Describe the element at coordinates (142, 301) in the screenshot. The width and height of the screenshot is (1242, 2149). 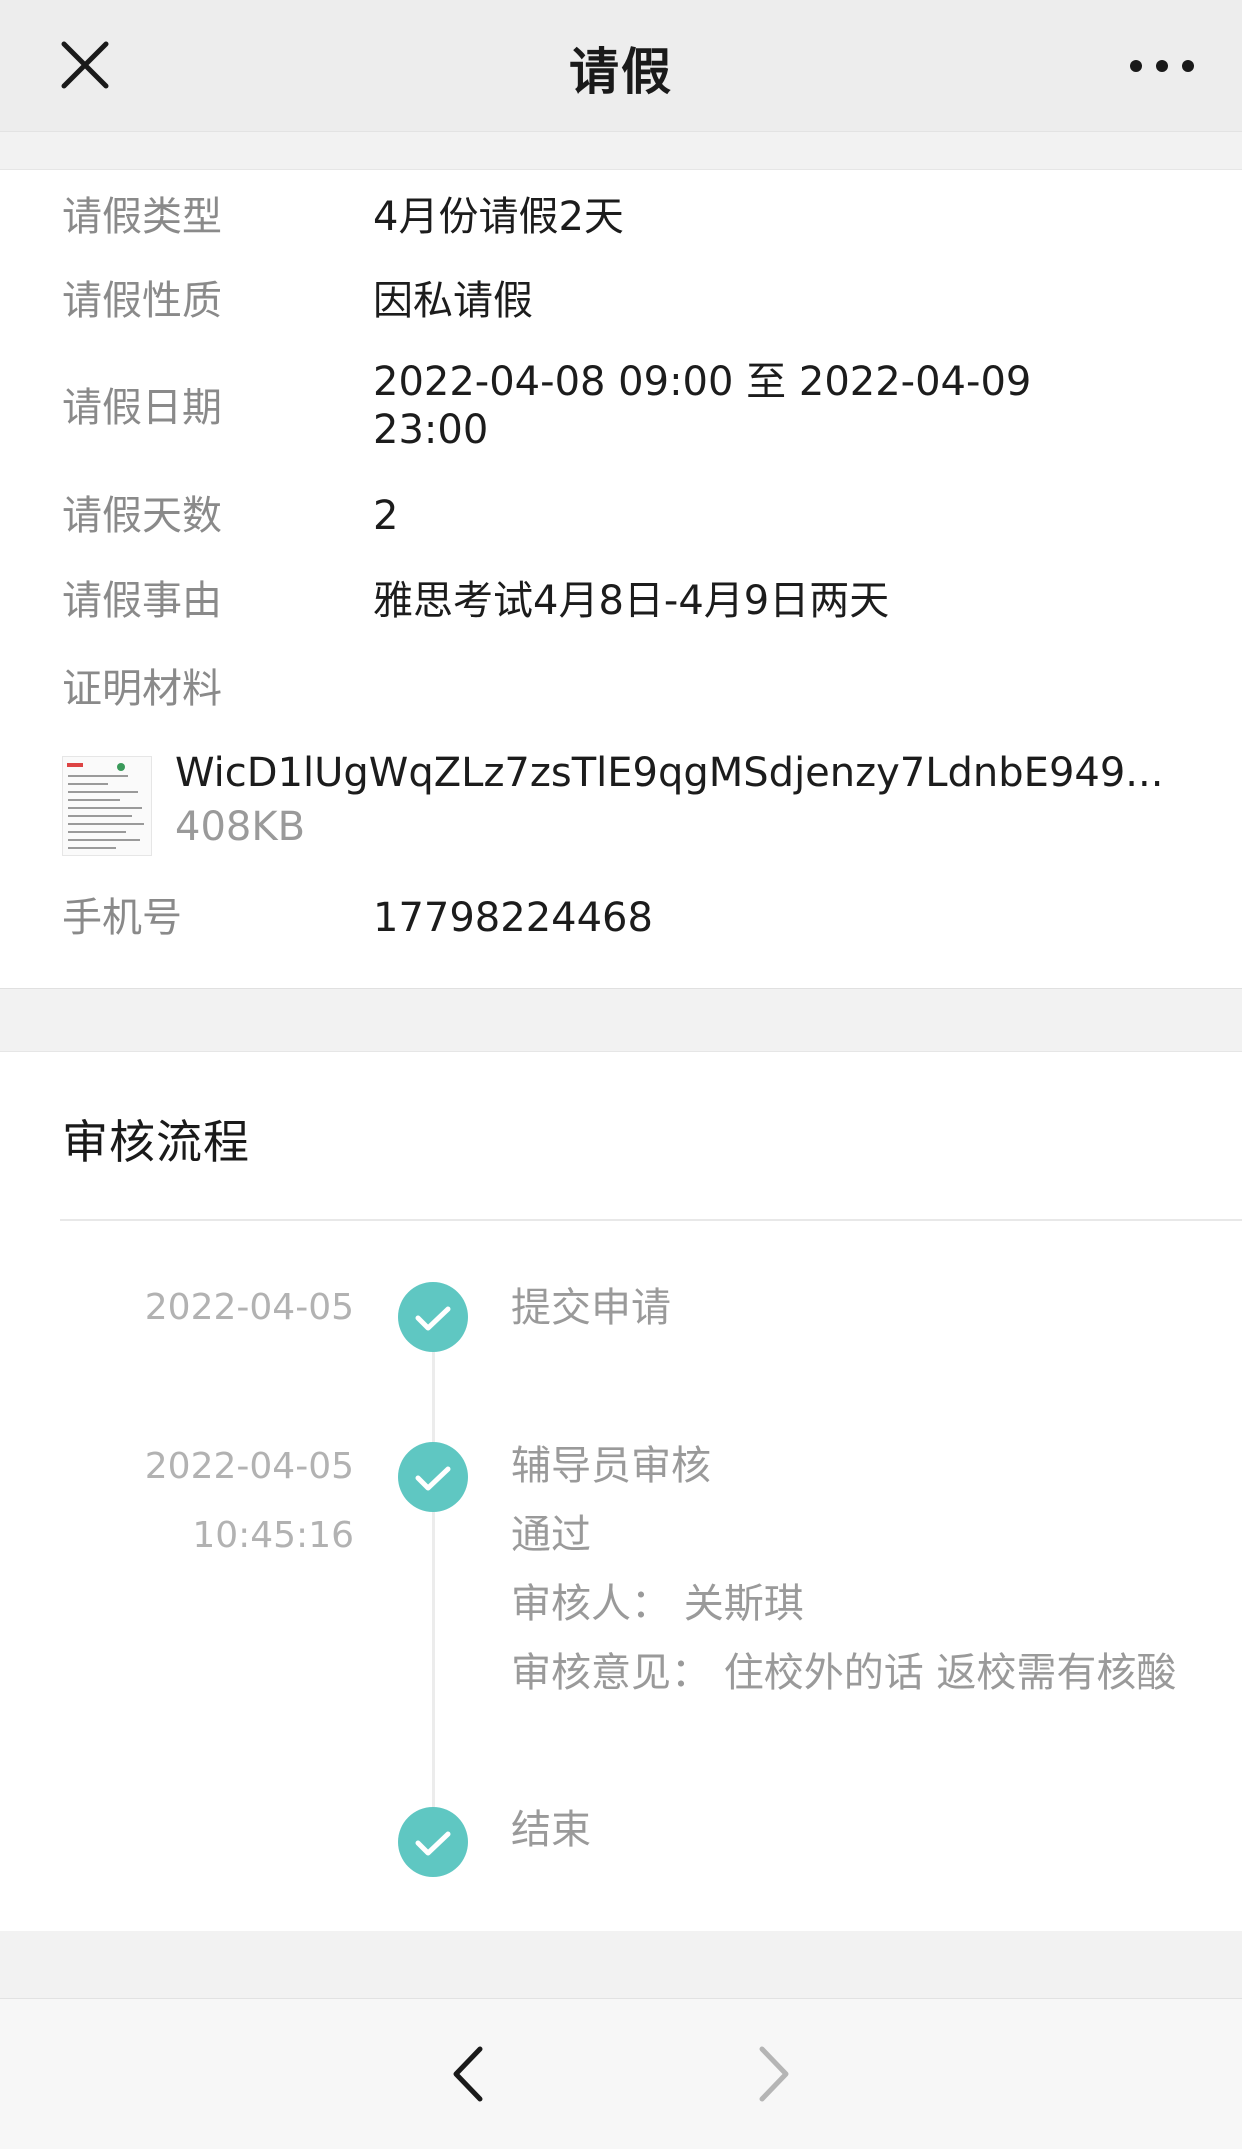
I see `leave-nature-label: 请假性质` at that location.